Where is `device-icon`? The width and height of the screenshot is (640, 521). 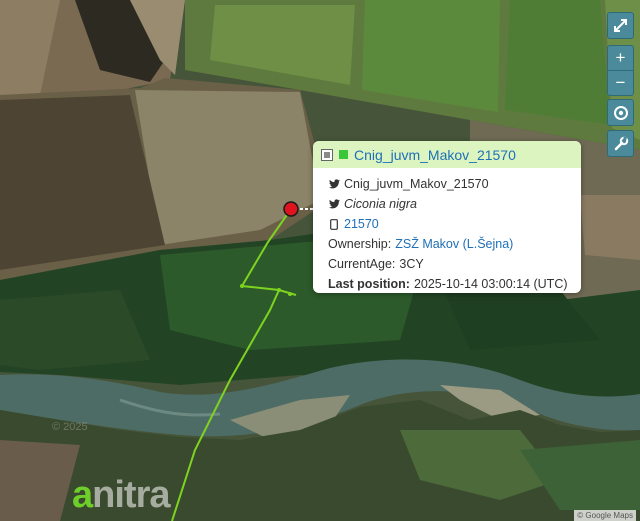
device-icon is located at coordinates (334, 224).